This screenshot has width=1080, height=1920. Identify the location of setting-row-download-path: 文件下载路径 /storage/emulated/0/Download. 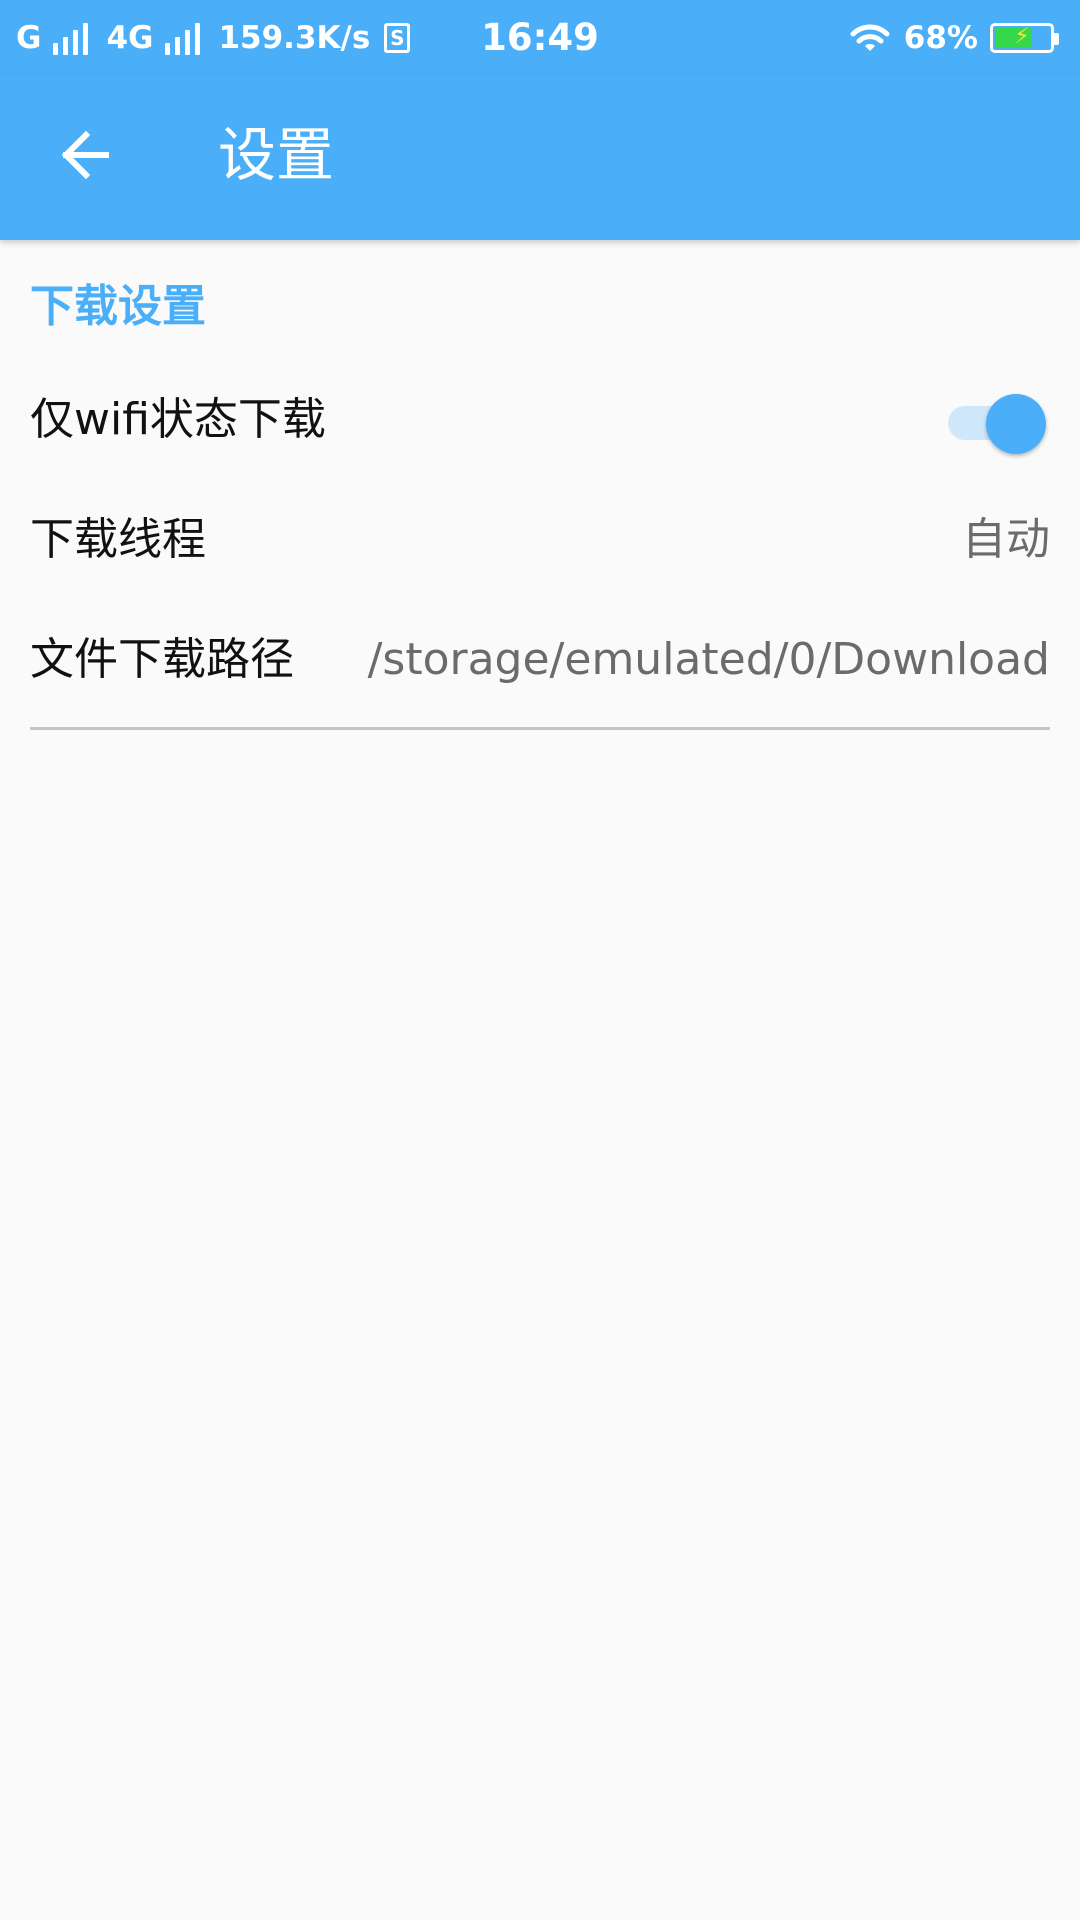
(540, 660).